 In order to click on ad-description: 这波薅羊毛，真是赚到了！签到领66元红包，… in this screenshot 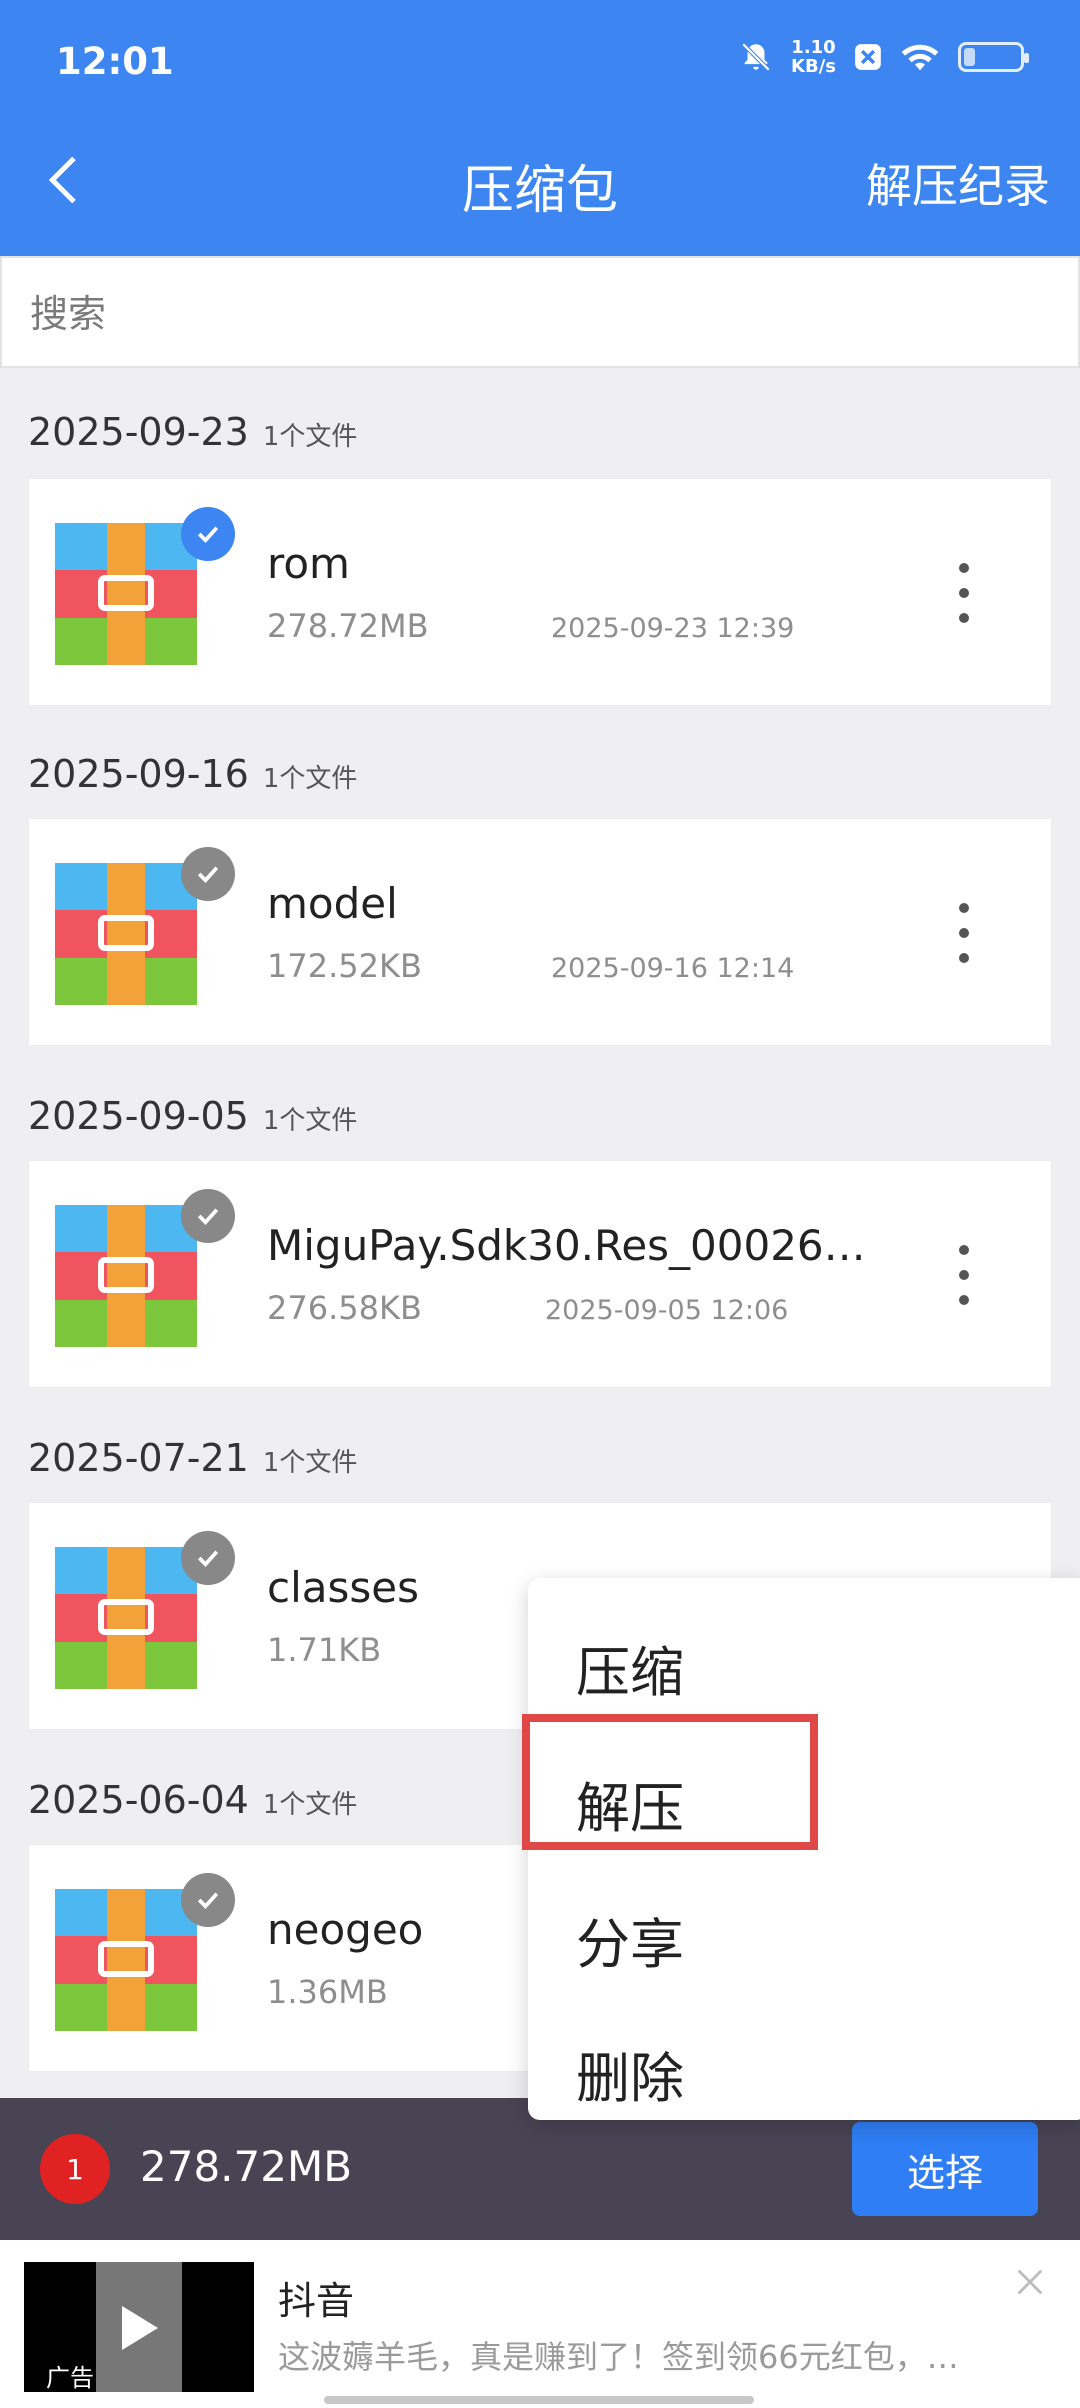, I will do `click(618, 2357)`.